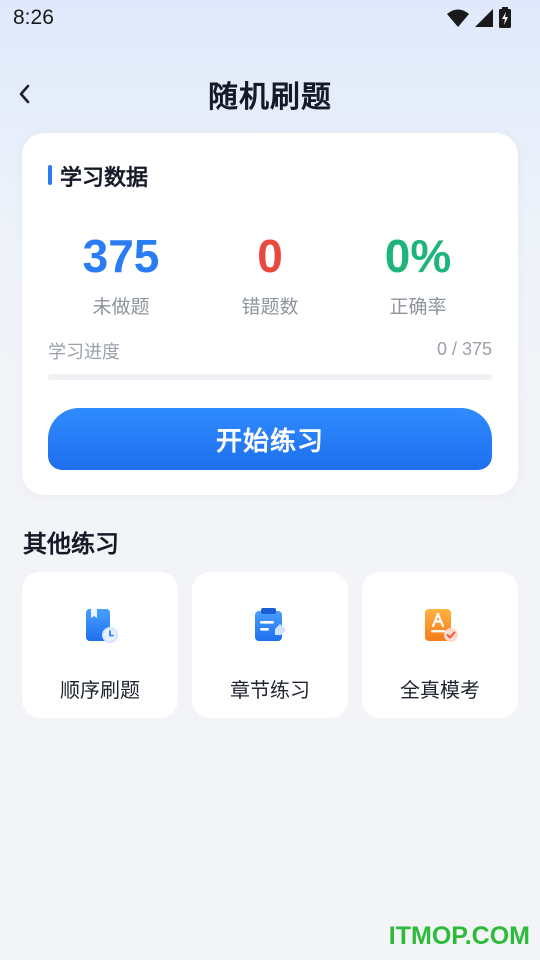  Describe the element at coordinates (270, 624) in the screenshot. I see `notepad-edit-icon` at that location.